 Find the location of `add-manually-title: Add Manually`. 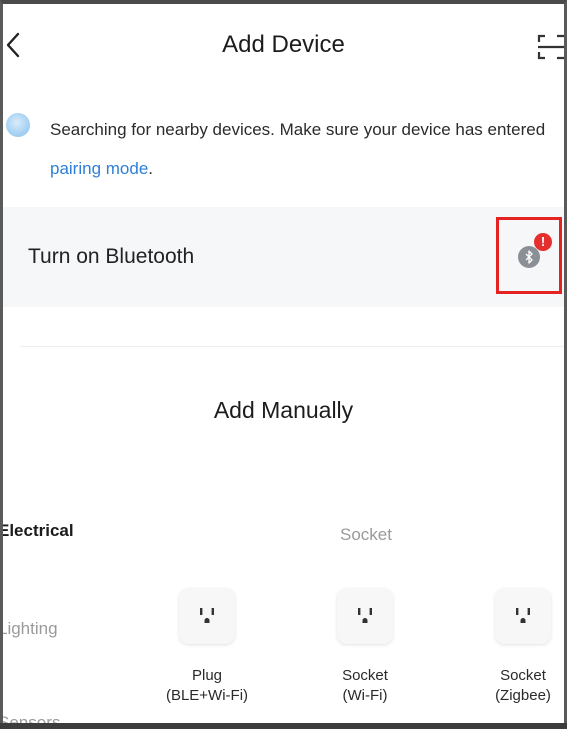

add-manually-title: Add Manually is located at coordinates (283, 410).